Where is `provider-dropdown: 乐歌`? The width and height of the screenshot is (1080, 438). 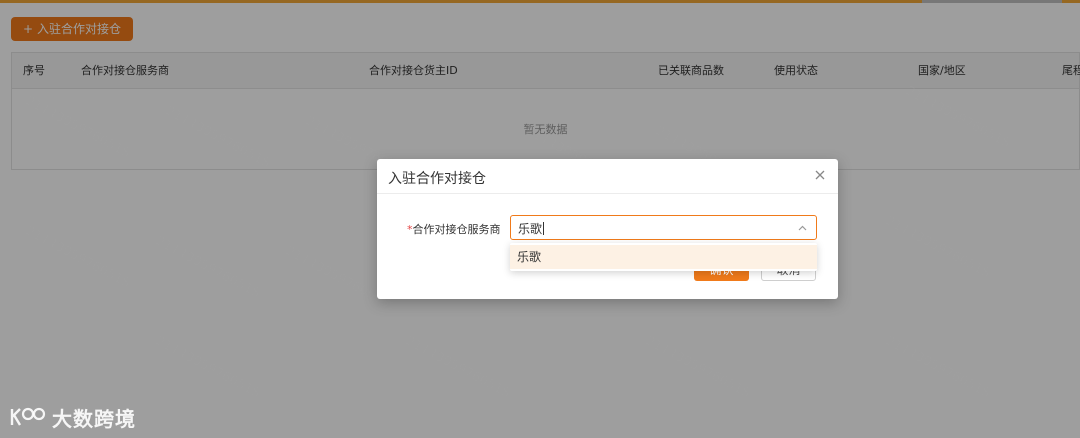 provider-dropdown: 乐歌 is located at coordinates (663, 257).